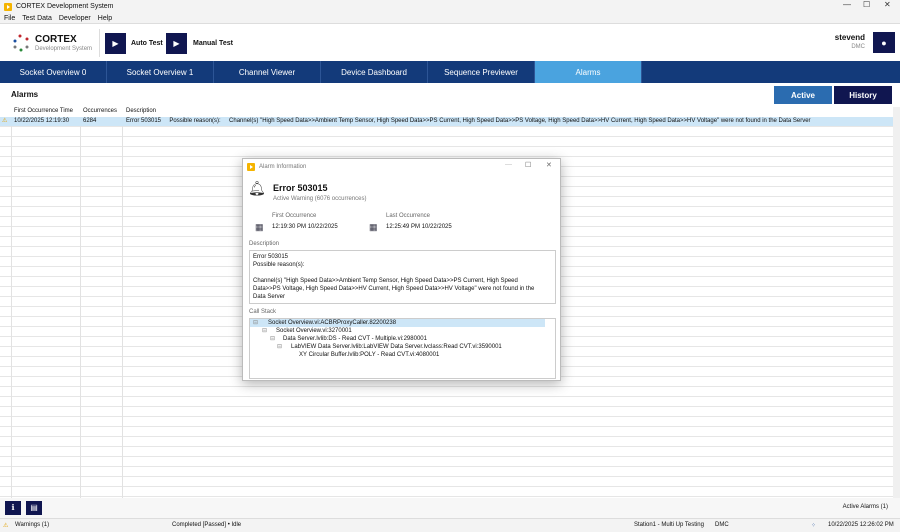 This screenshot has width=900, height=532. What do you see at coordinates (896, 302) in the screenshot?
I see `table-scrollbar` at bounding box center [896, 302].